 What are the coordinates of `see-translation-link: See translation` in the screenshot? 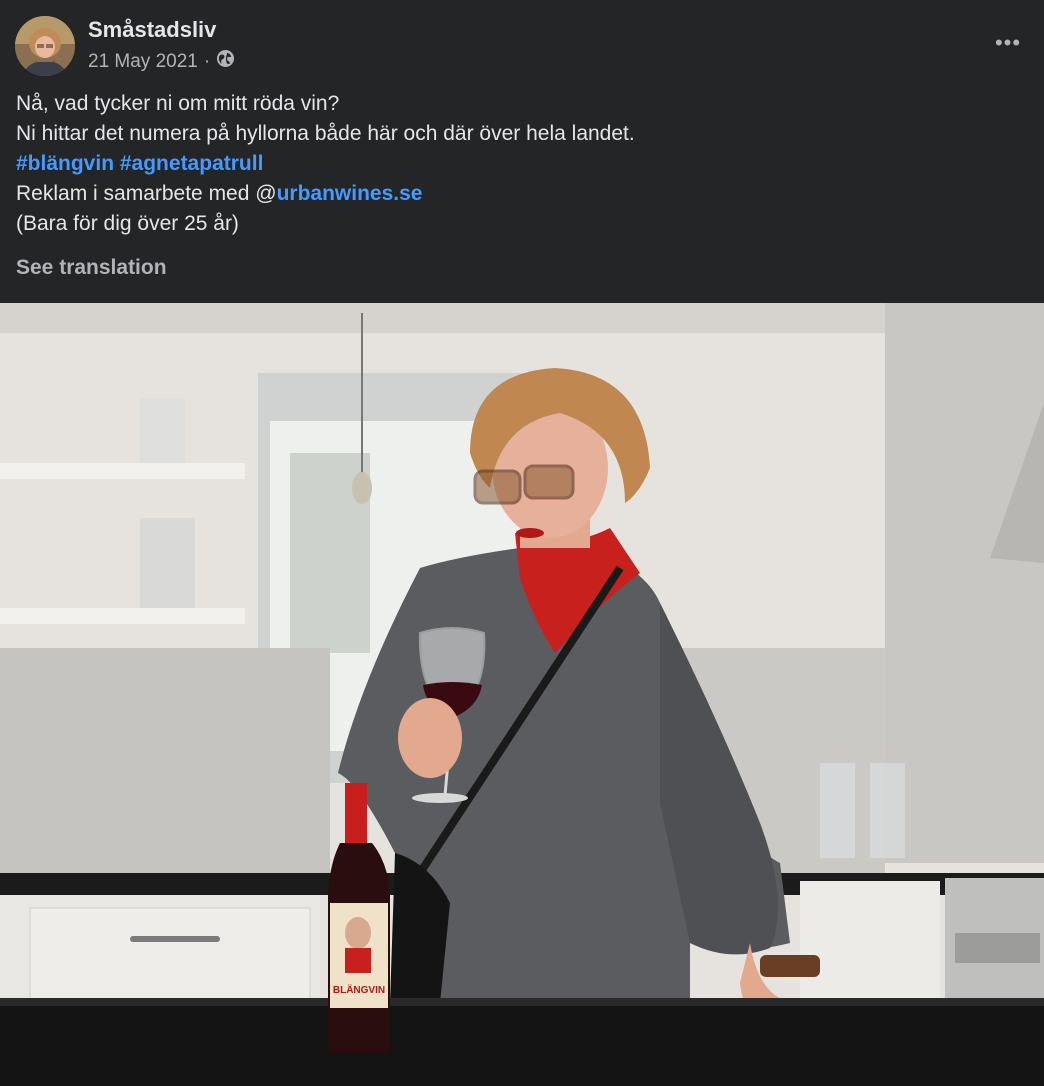 It's located at (91, 268).